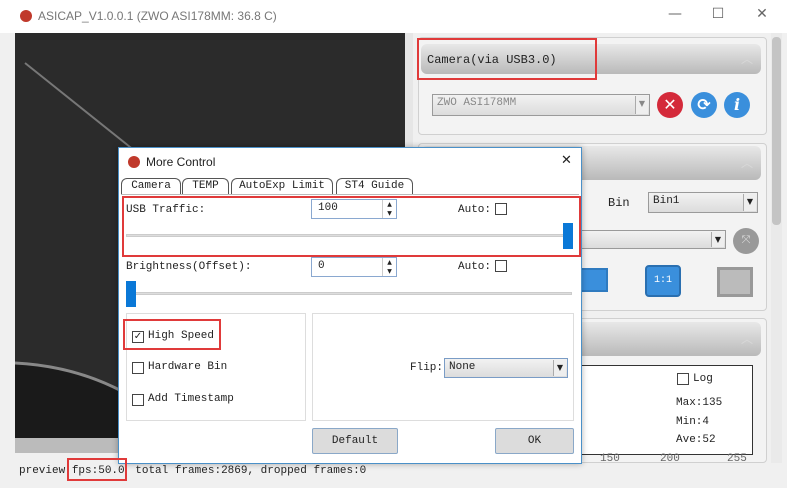  Describe the element at coordinates (566, 160) in the screenshot. I see `dialog-close-button: ✕` at that location.